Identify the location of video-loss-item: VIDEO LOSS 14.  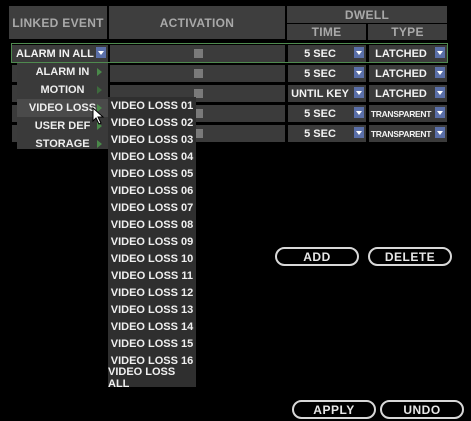
(152, 326).